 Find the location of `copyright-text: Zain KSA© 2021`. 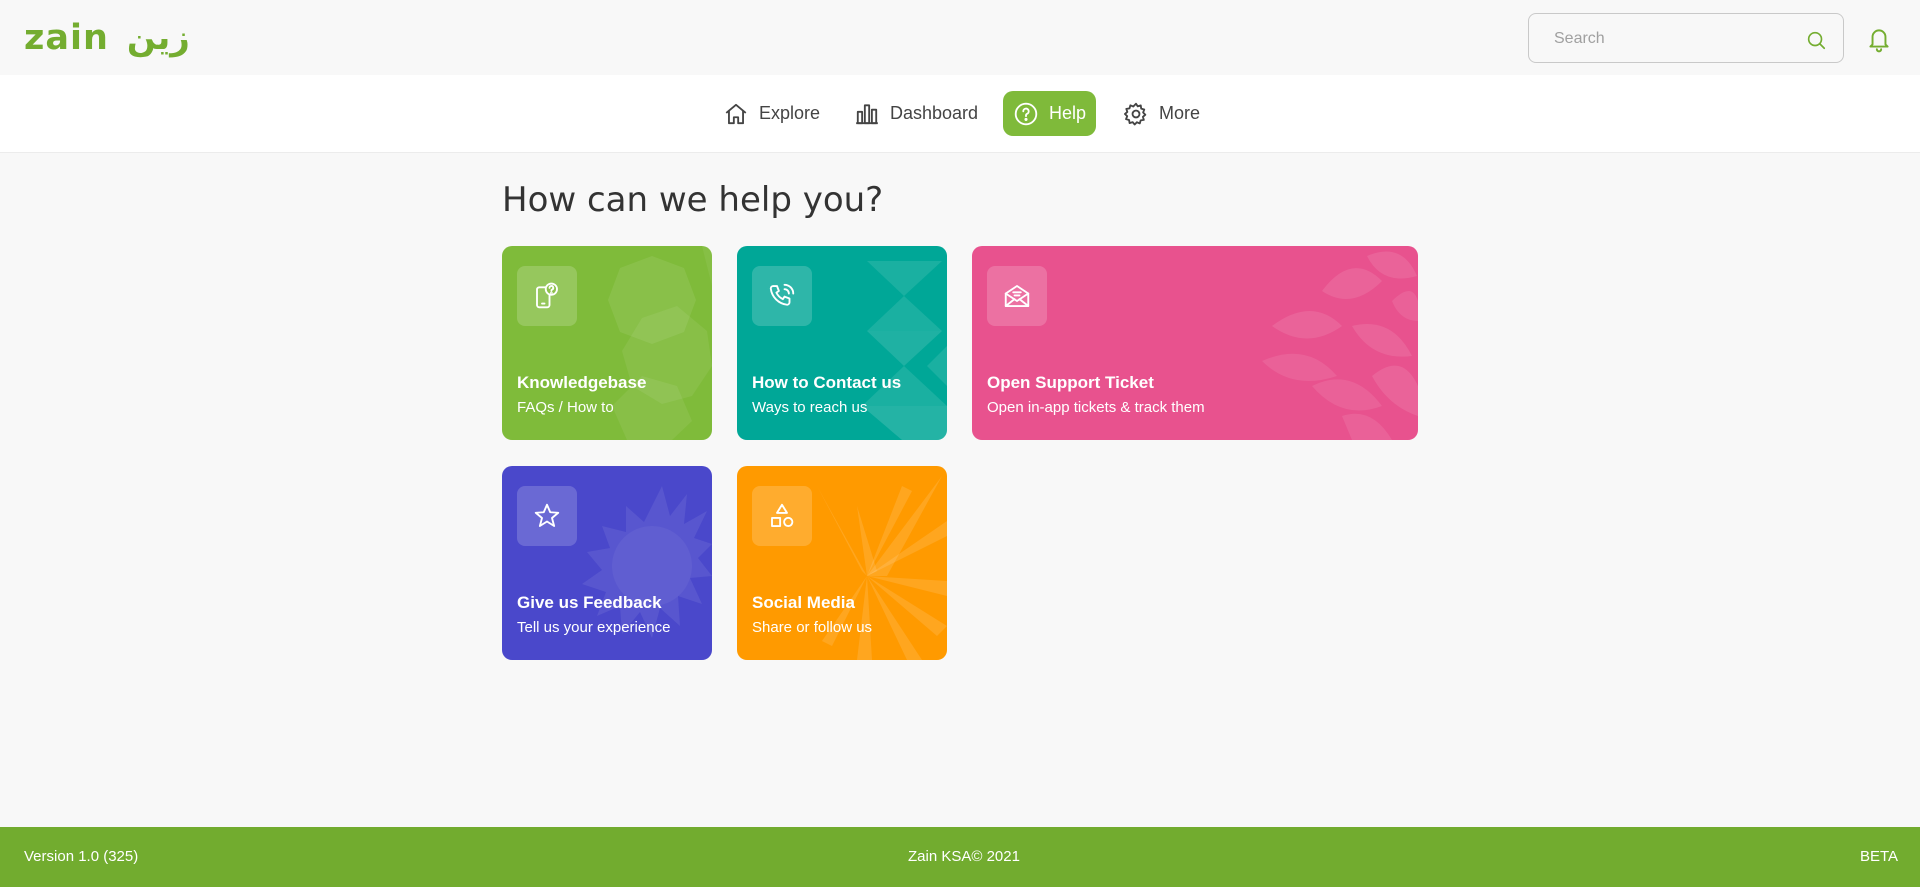

copyright-text: Zain KSA© 2021 is located at coordinates (964, 856).